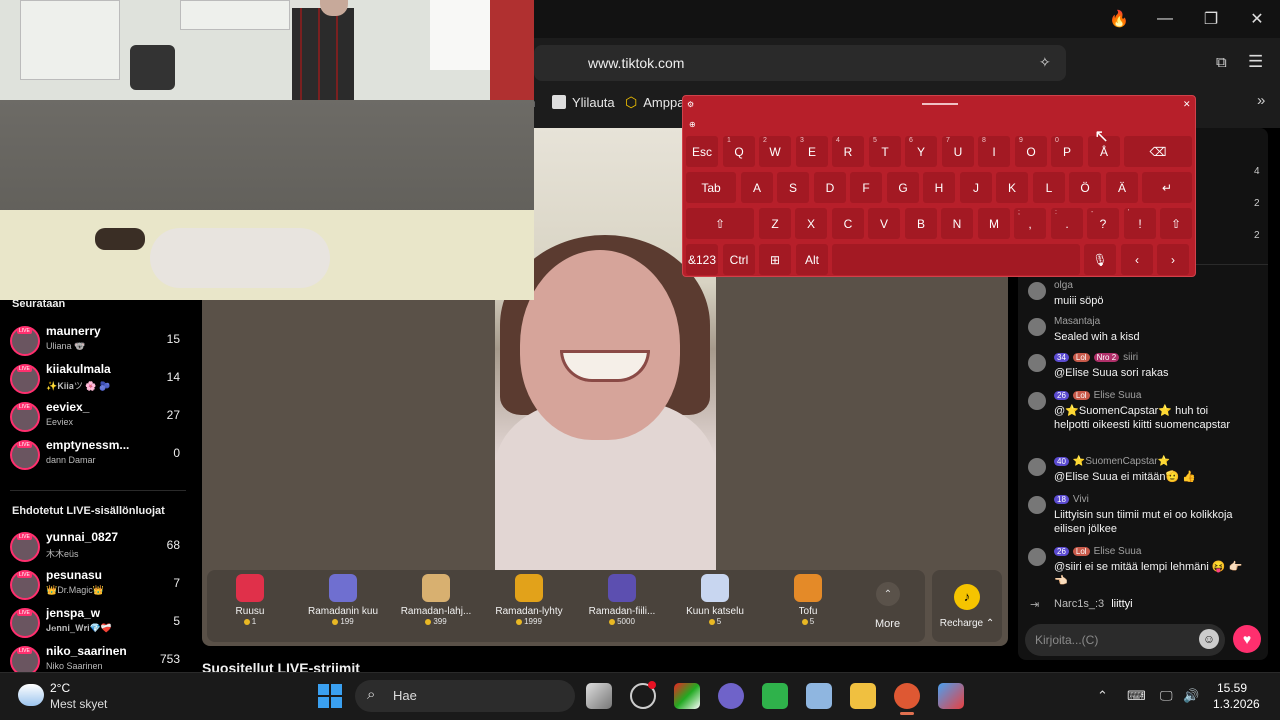 The width and height of the screenshot is (1280, 720). I want to click on key-z: Z, so click(775, 223).